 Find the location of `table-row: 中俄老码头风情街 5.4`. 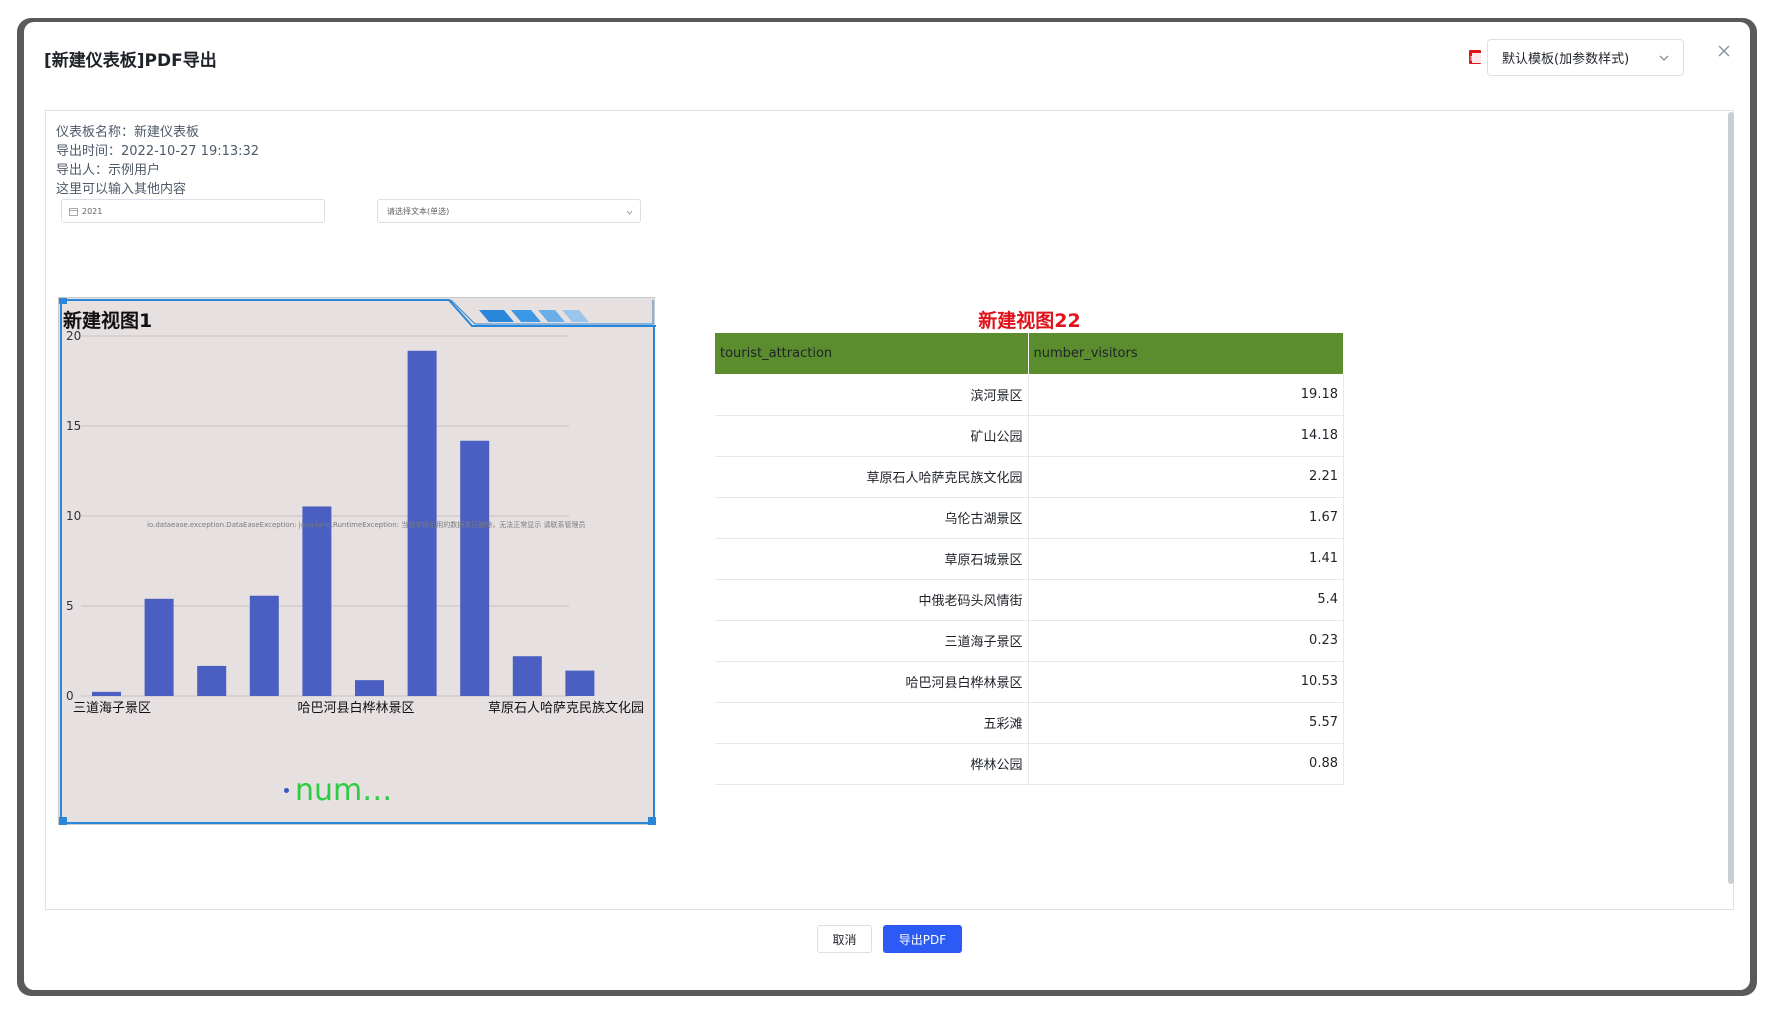

table-row: 中俄老码头风情街 5.4 is located at coordinates (1029, 600).